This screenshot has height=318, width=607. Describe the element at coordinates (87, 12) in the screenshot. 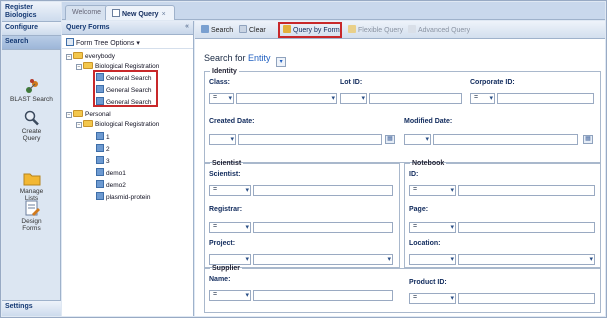

I see `tab-welcome: Welcome` at that location.